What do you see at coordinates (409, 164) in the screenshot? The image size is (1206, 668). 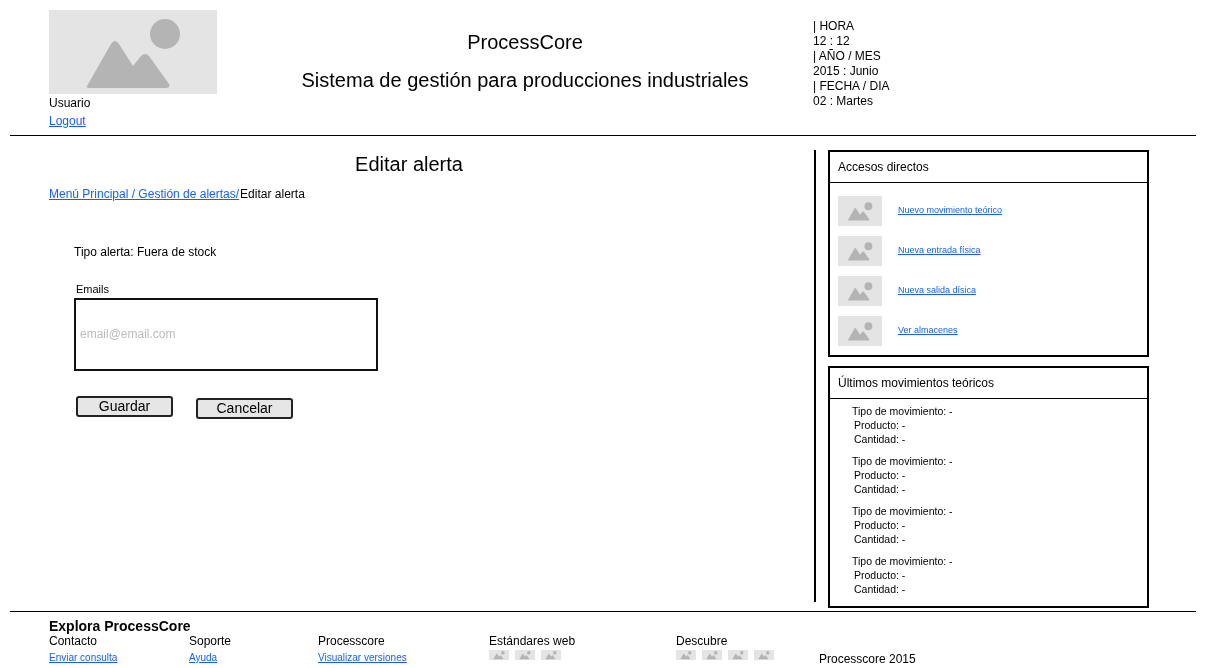 I see `page-title: Editar alerta` at bounding box center [409, 164].